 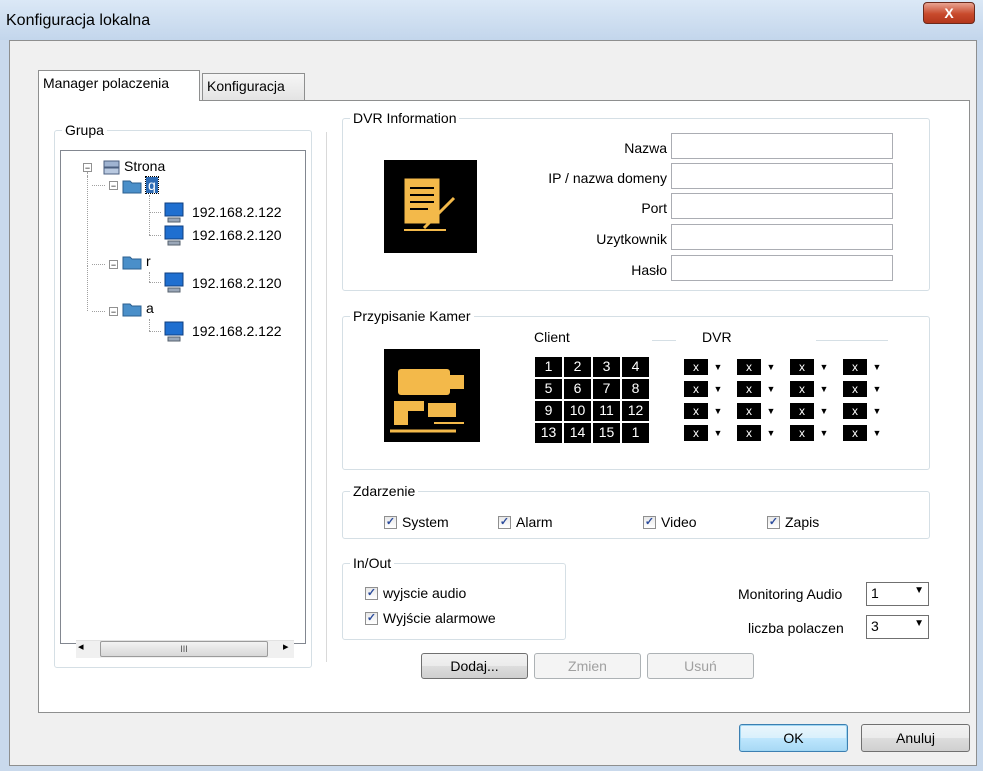 What do you see at coordinates (717, 337) in the screenshot?
I see `dvr-label: DVR` at bounding box center [717, 337].